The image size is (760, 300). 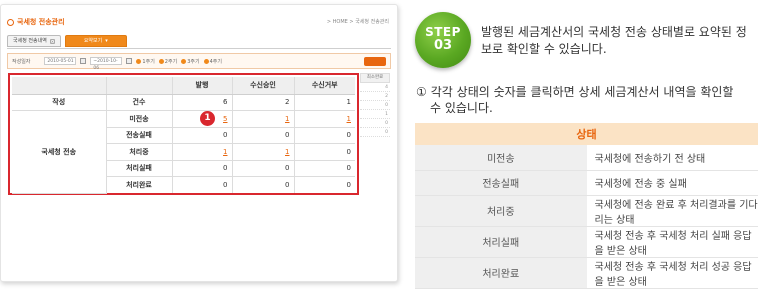 What do you see at coordinates (443, 32) in the screenshot?
I see `step-word: STEP` at bounding box center [443, 32].